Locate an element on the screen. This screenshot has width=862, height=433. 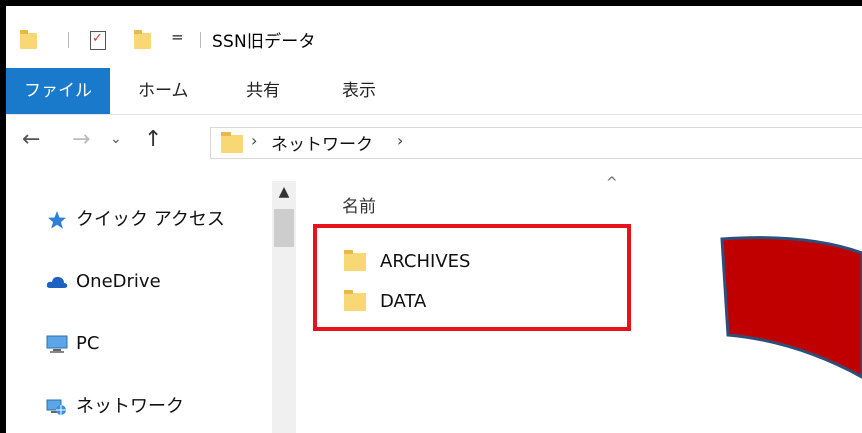
window-title: SSN旧データ is located at coordinates (264, 42).